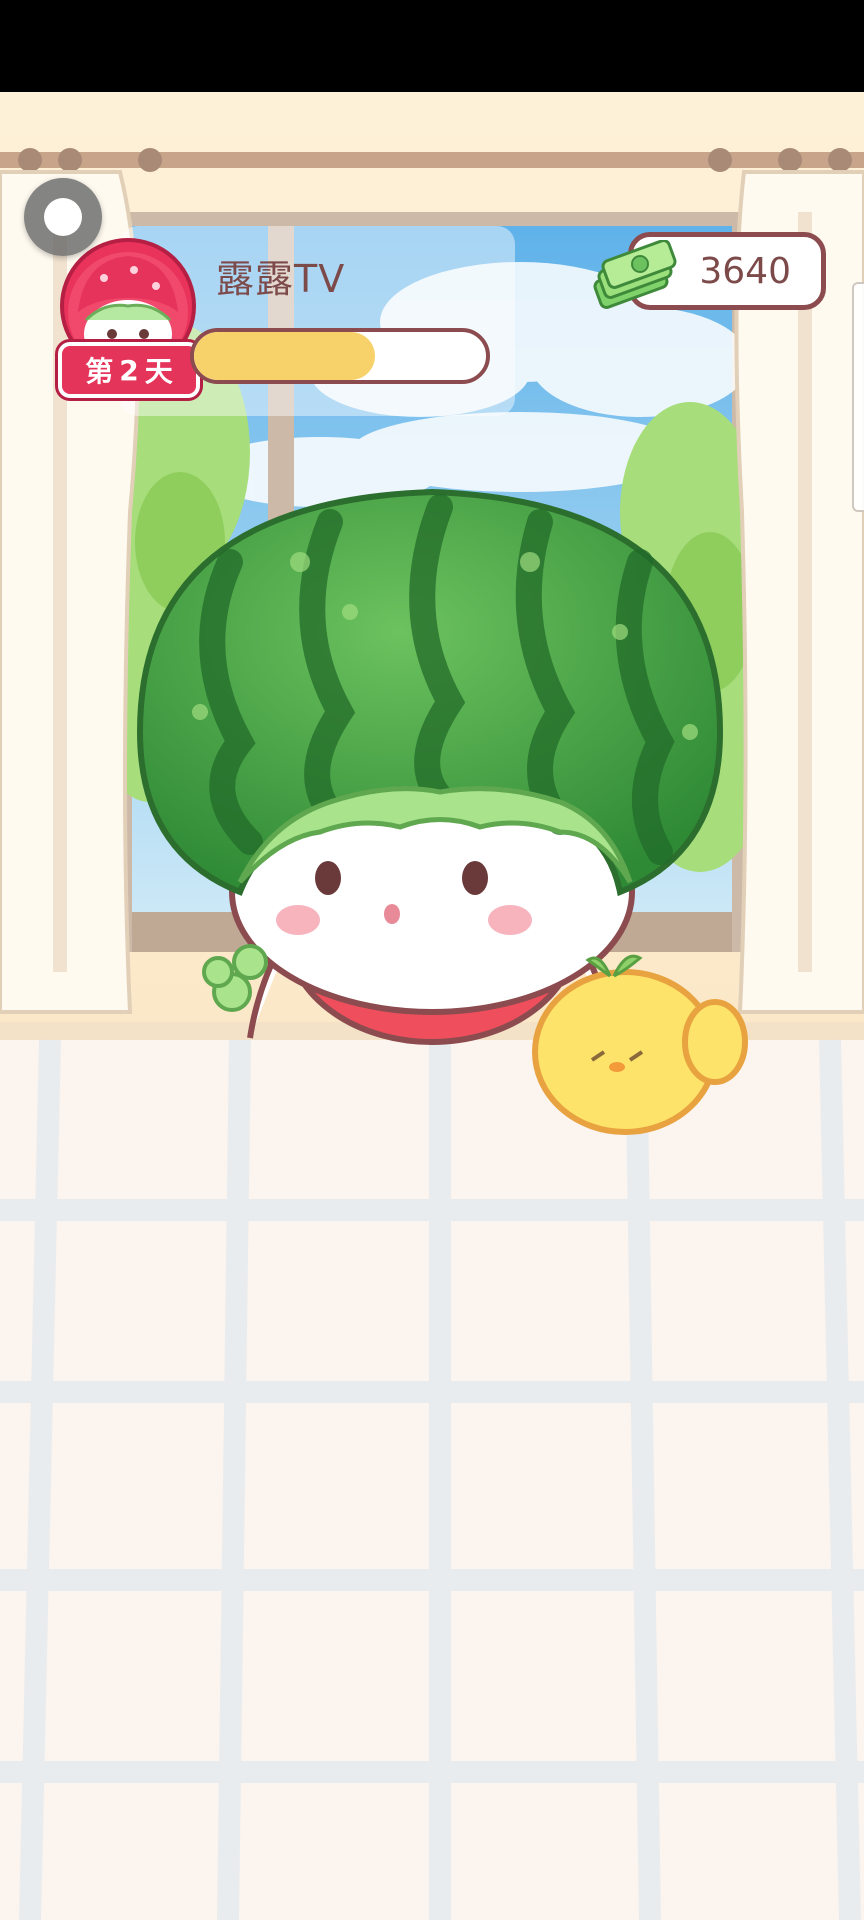 The image size is (864, 1920). What do you see at coordinates (432, 46) in the screenshot?
I see `status-bar` at bounding box center [432, 46].